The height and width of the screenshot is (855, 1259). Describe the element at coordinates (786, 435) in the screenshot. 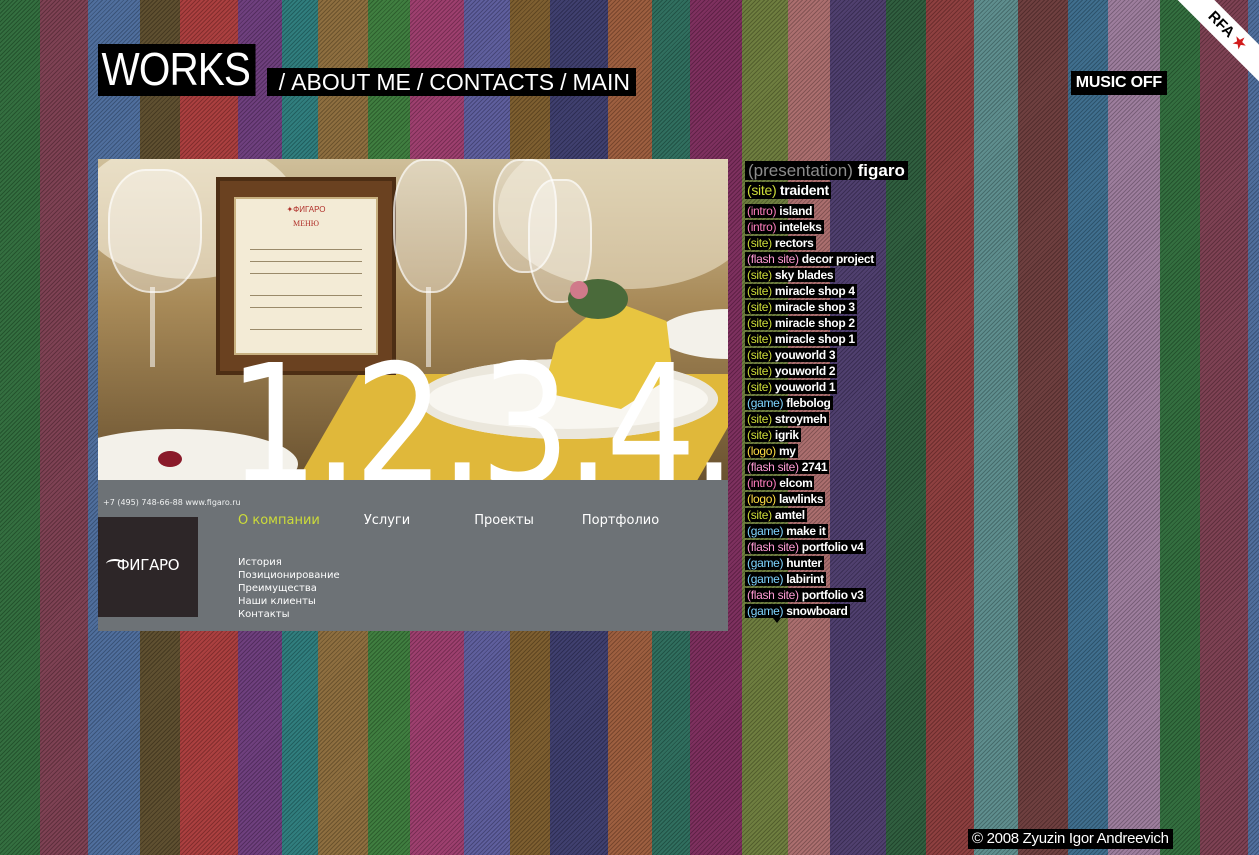

I see `project-name: igrik` at that location.